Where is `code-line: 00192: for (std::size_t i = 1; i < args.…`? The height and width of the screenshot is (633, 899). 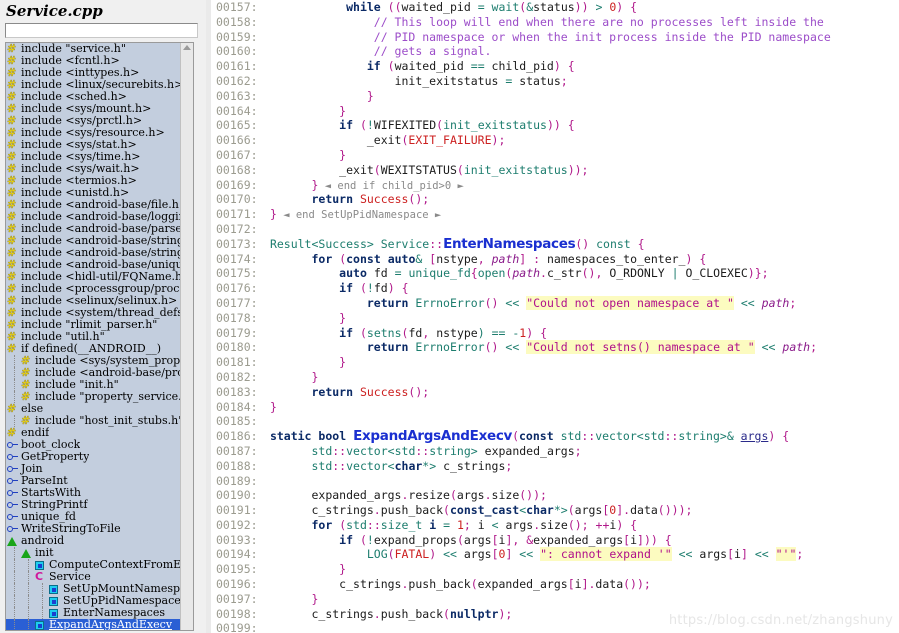 code-line: 00192: for (std::size_t i = 1; i < args.… is located at coordinates (552, 525).